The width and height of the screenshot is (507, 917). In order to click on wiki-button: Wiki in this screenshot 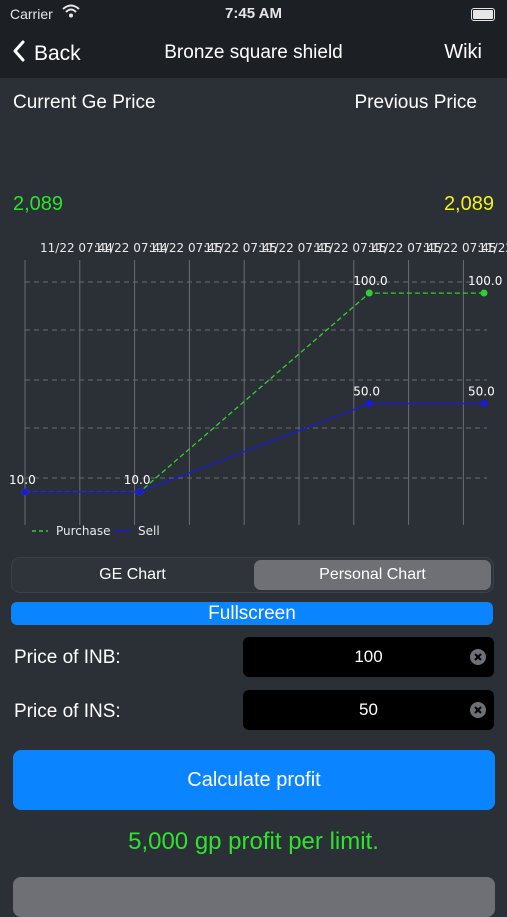, I will do `click(463, 52)`.